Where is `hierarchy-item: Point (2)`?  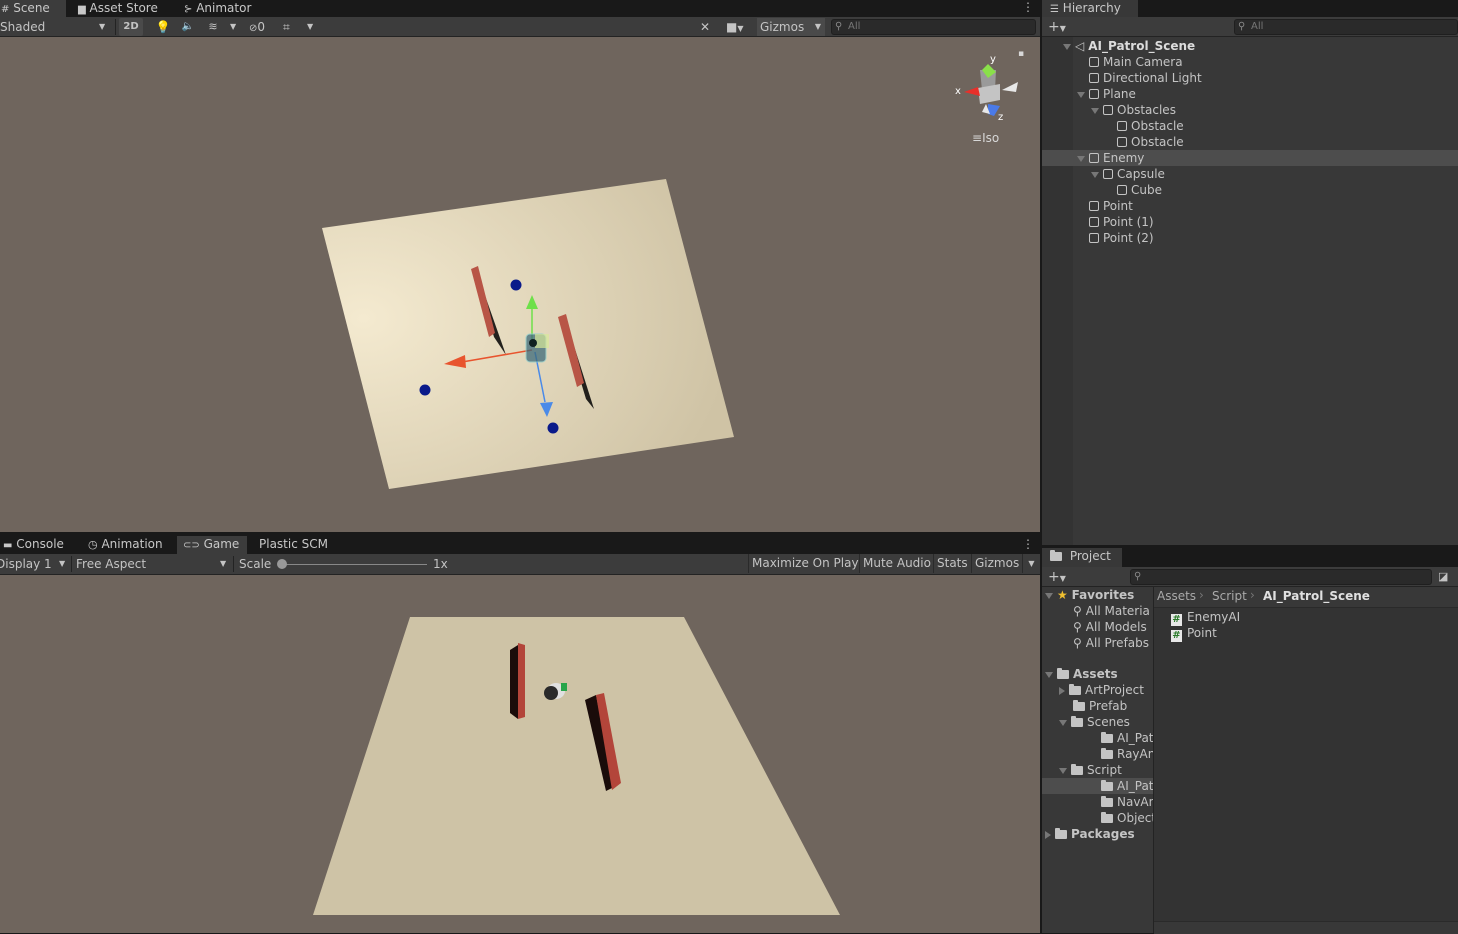
hierarchy-item: Point (2) is located at coordinates (1250, 238).